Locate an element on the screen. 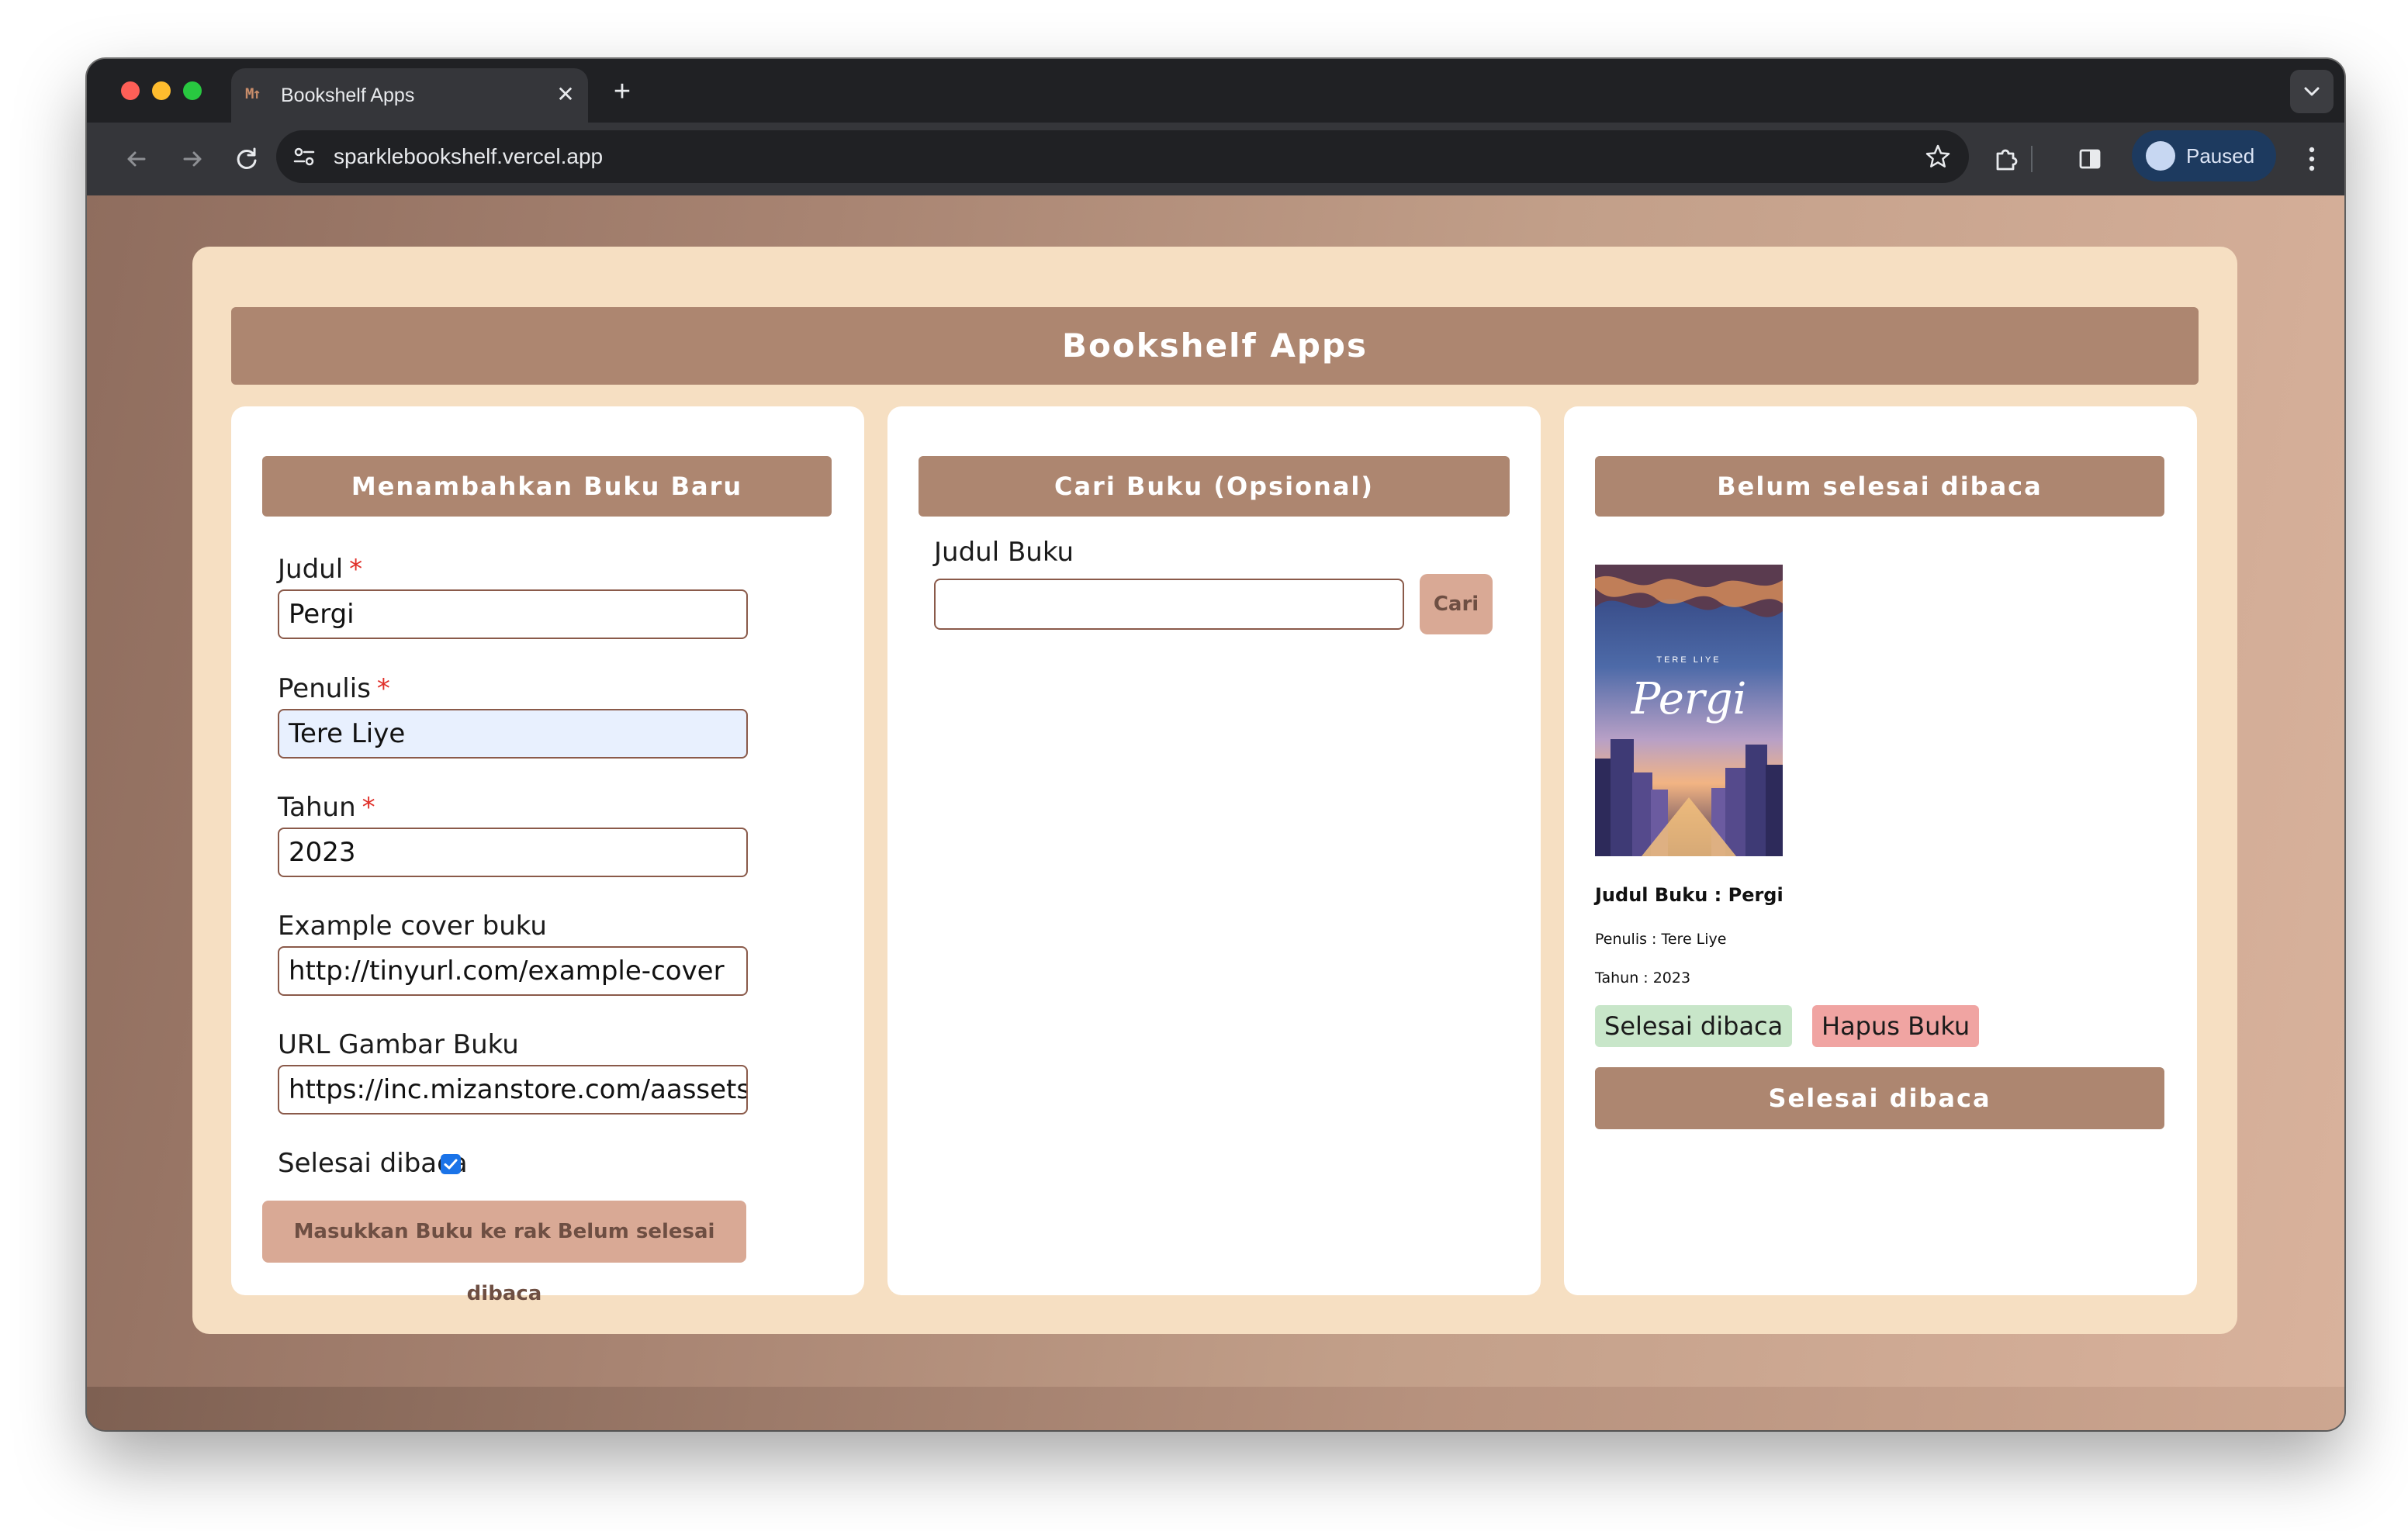  delete-book-button: Hapus Buku is located at coordinates (1896, 1026).